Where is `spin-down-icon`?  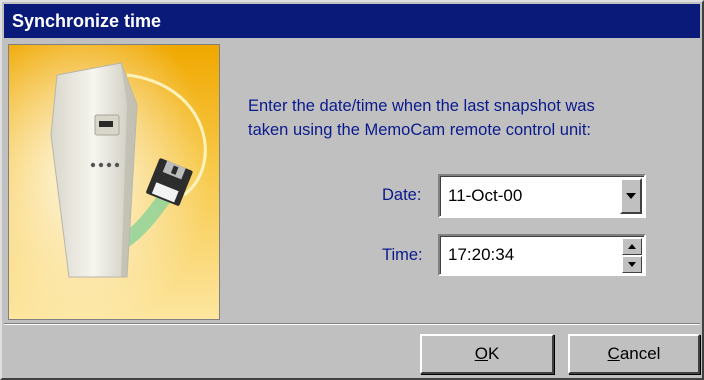 spin-down-icon is located at coordinates (632, 264).